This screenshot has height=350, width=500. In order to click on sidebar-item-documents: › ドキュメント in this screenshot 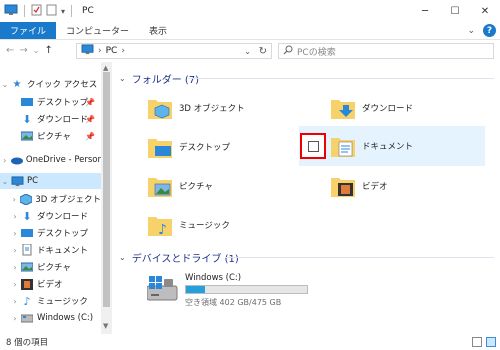, I will do `click(50, 250)`.